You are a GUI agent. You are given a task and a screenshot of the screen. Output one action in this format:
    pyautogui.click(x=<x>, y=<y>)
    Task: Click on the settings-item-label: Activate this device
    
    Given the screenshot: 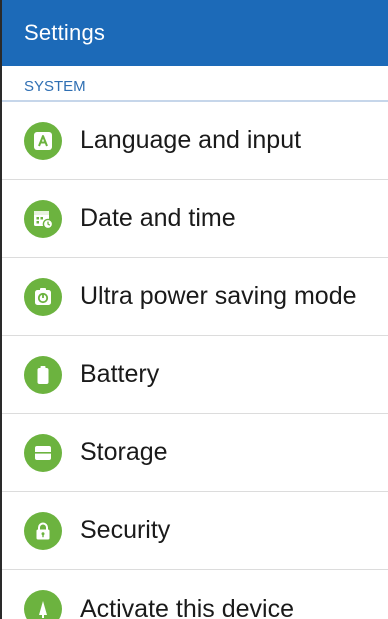 What is the action you would take?
    pyautogui.click(x=187, y=606)
    